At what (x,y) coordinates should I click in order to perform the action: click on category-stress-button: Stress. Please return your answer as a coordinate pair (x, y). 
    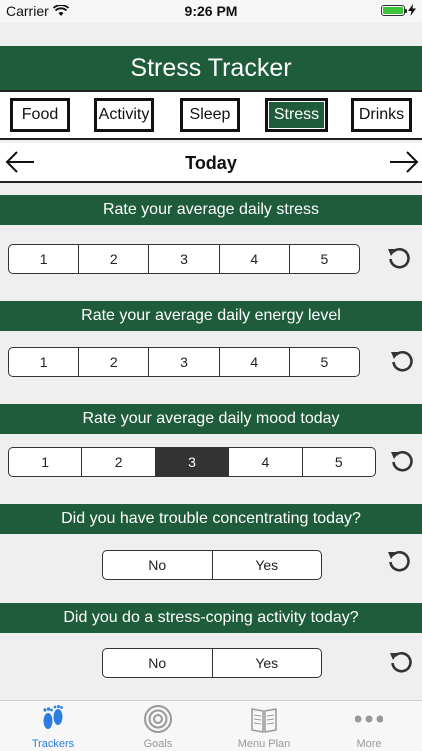
    Looking at the image, I should click on (296, 115).